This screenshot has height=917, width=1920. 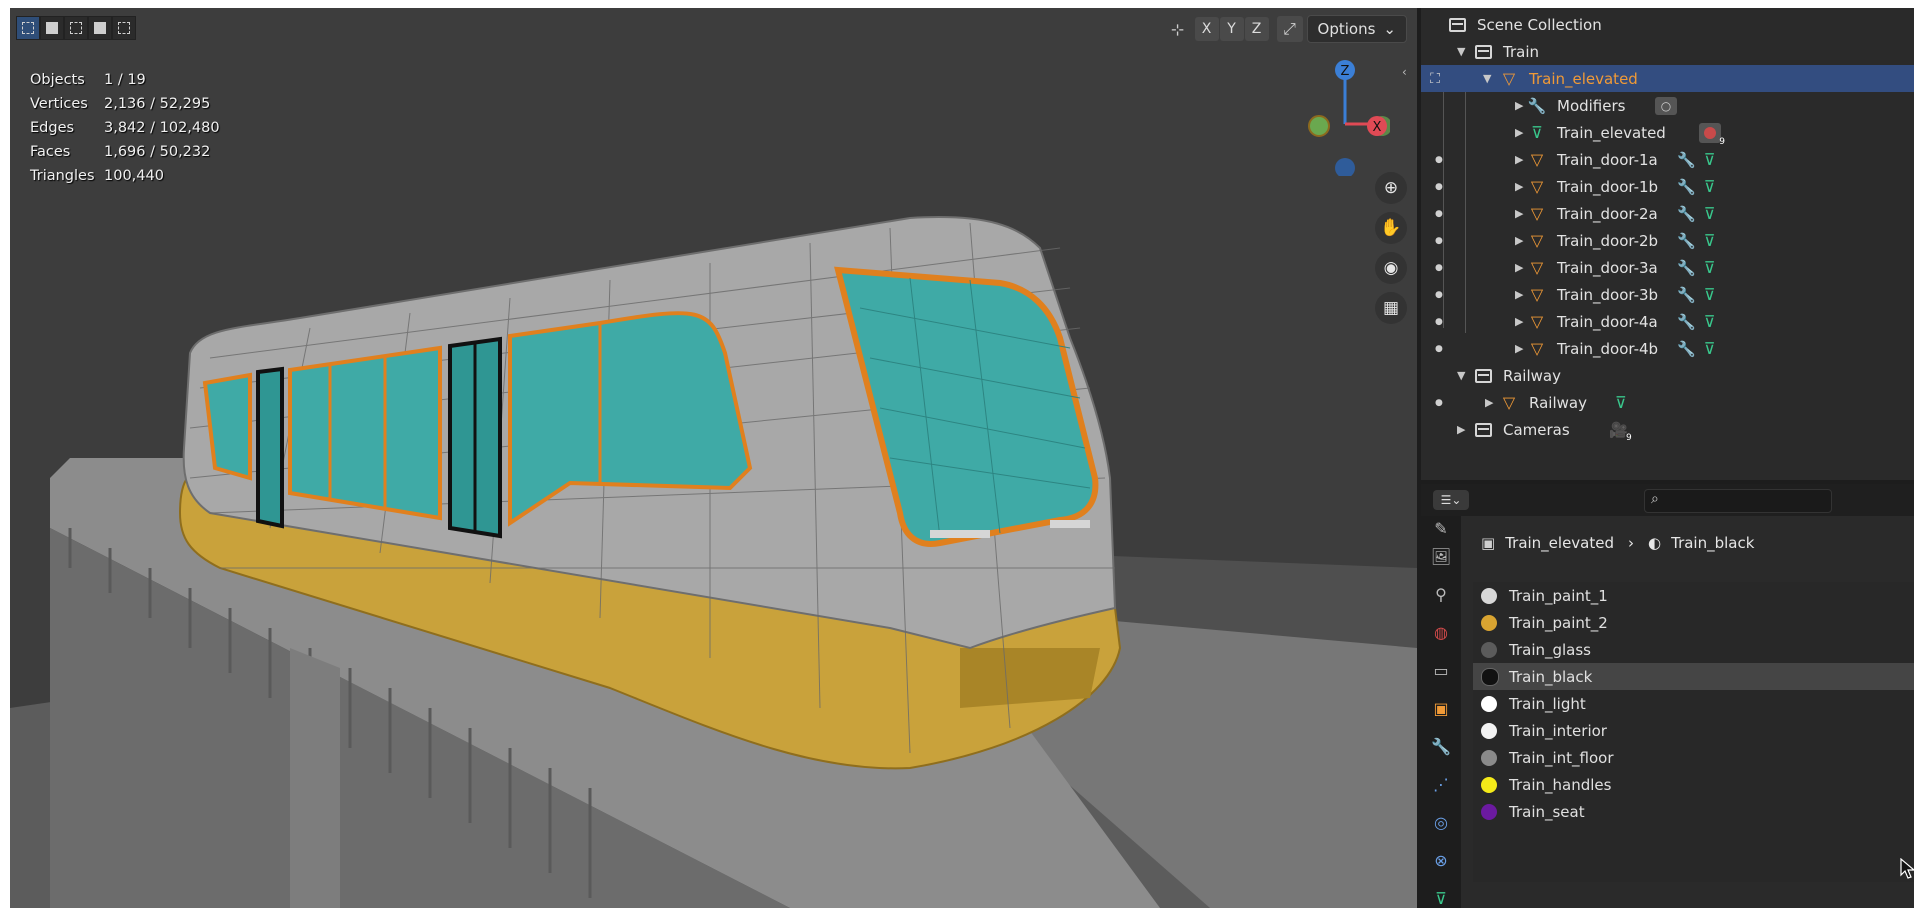 What do you see at coordinates (1441, 556) in the screenshot?
I see `render-output-tab-icon: 🖼` at bounding box center [1441, 556].